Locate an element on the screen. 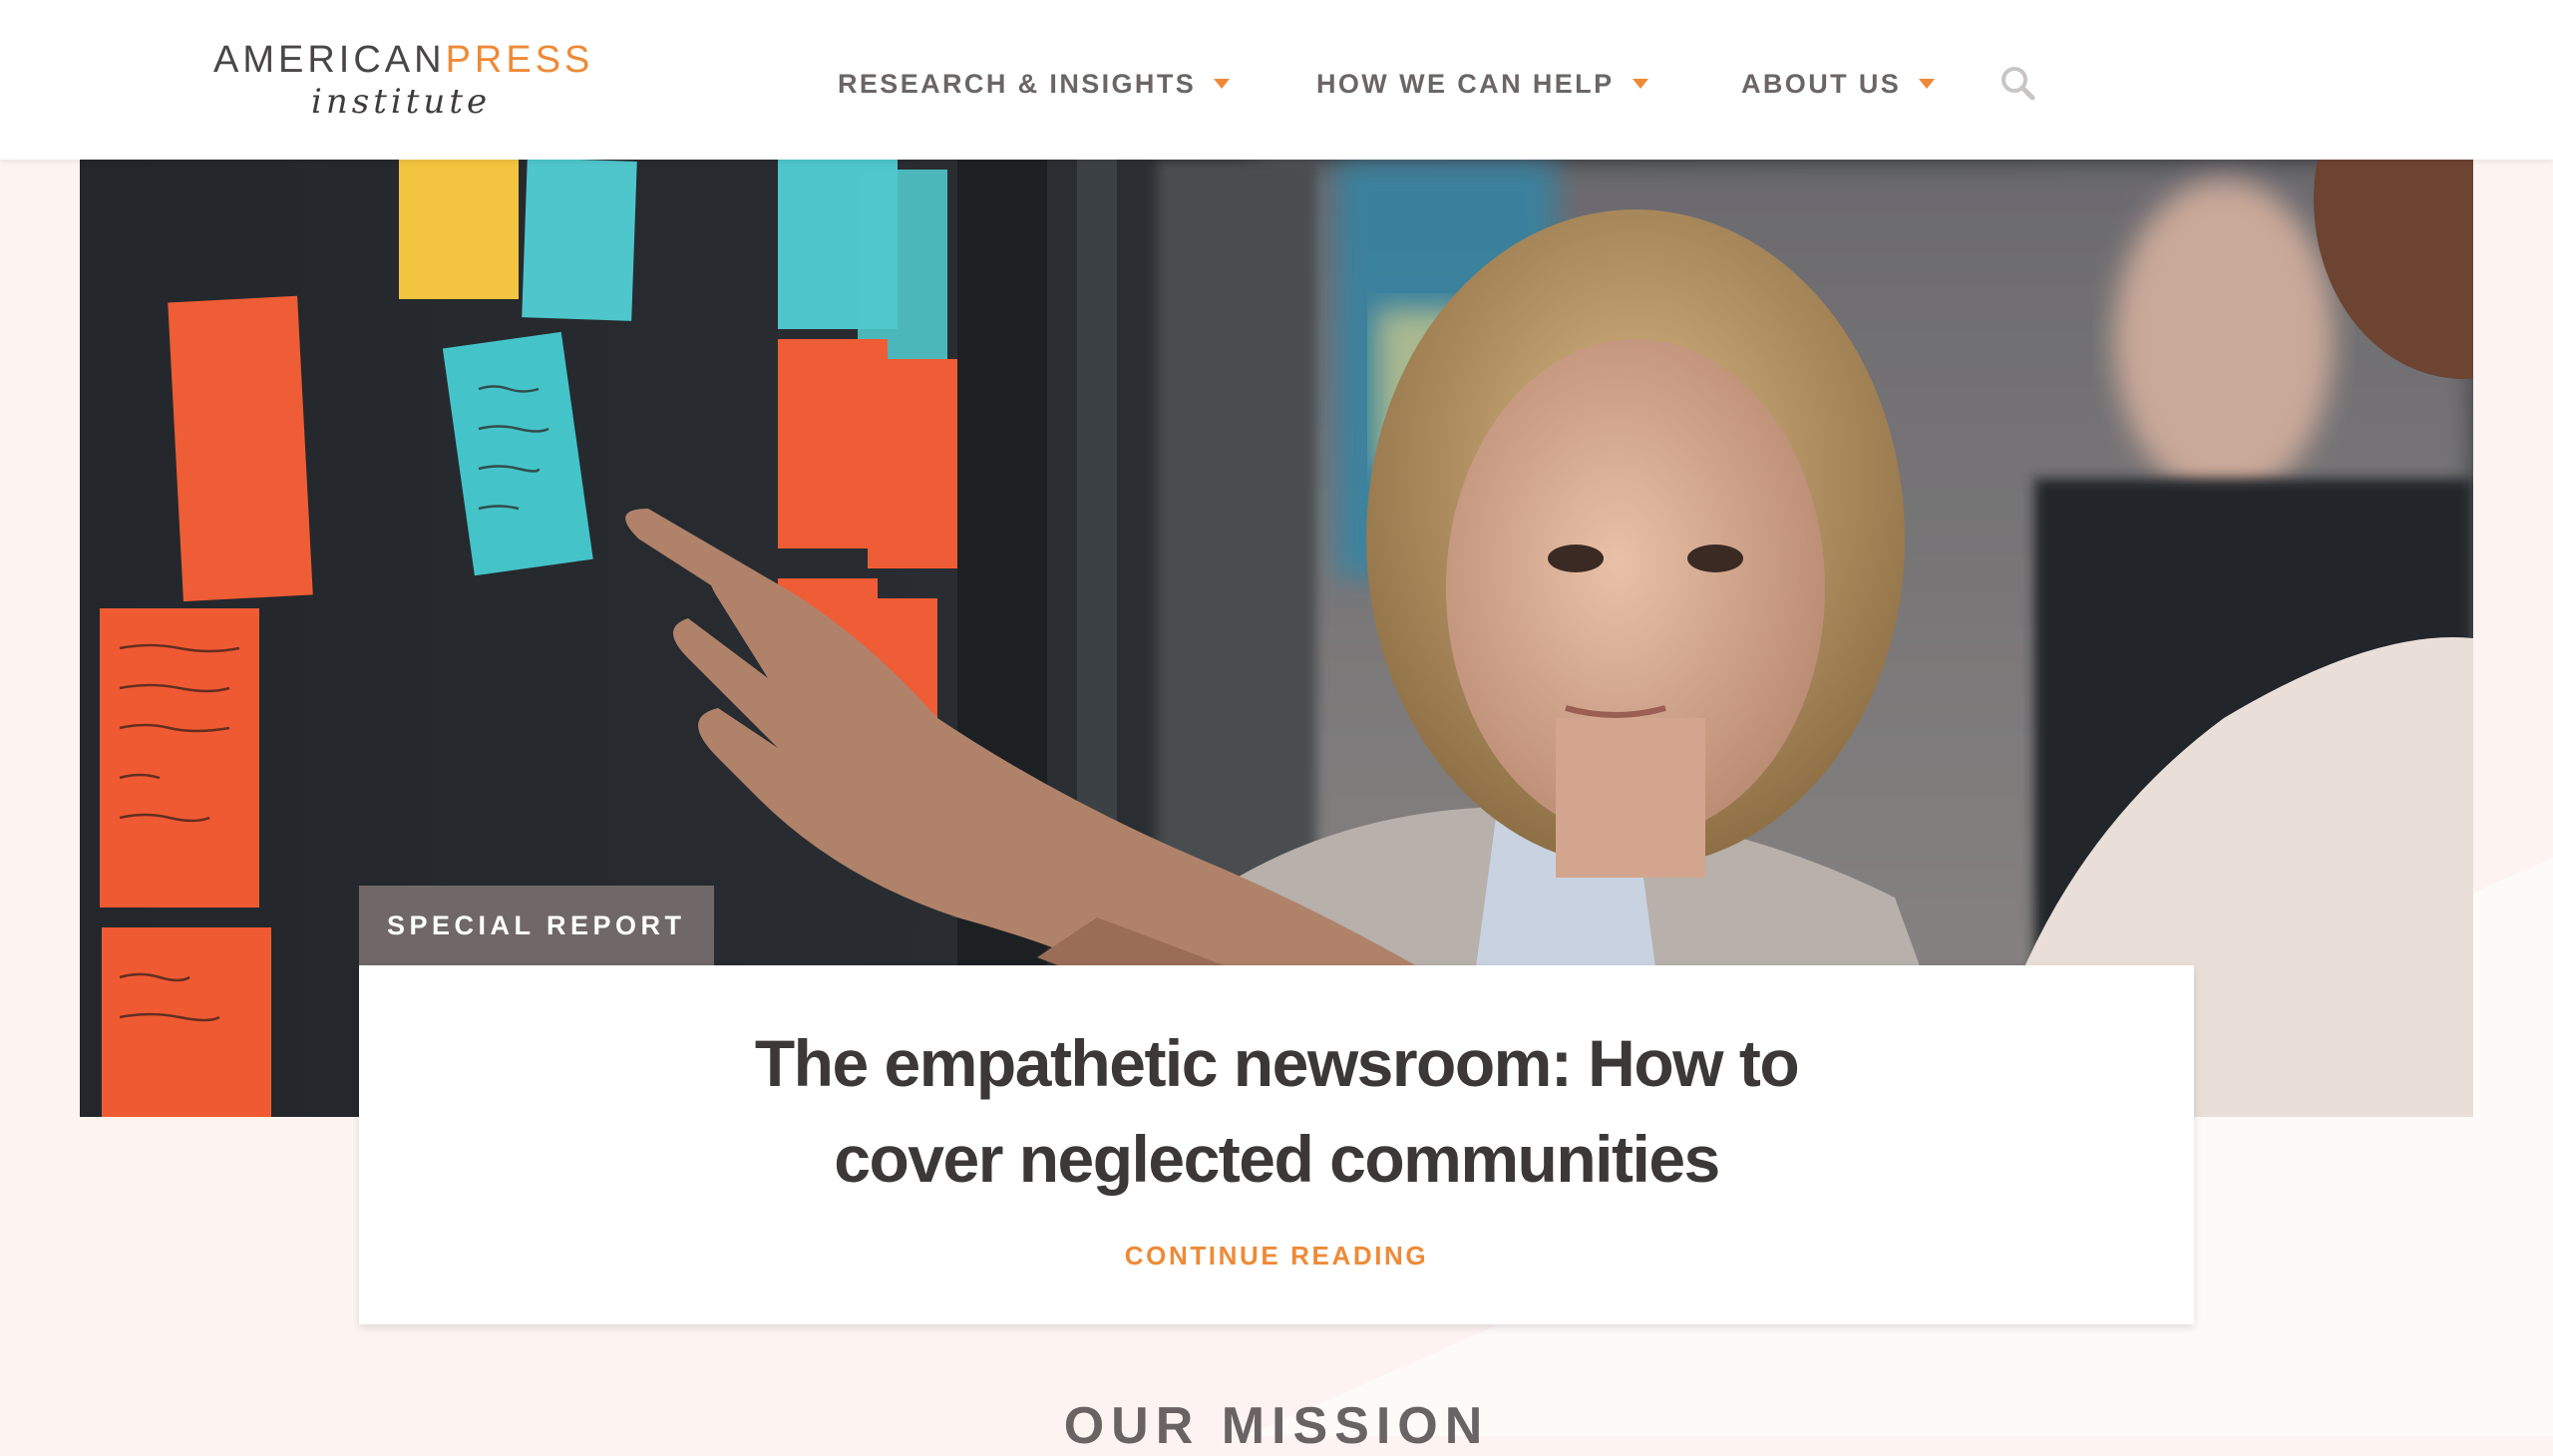 The width and height of the screenshot is (2553, 1456). logo-american-text: AMERICAN is located at coordinates (330, 60).